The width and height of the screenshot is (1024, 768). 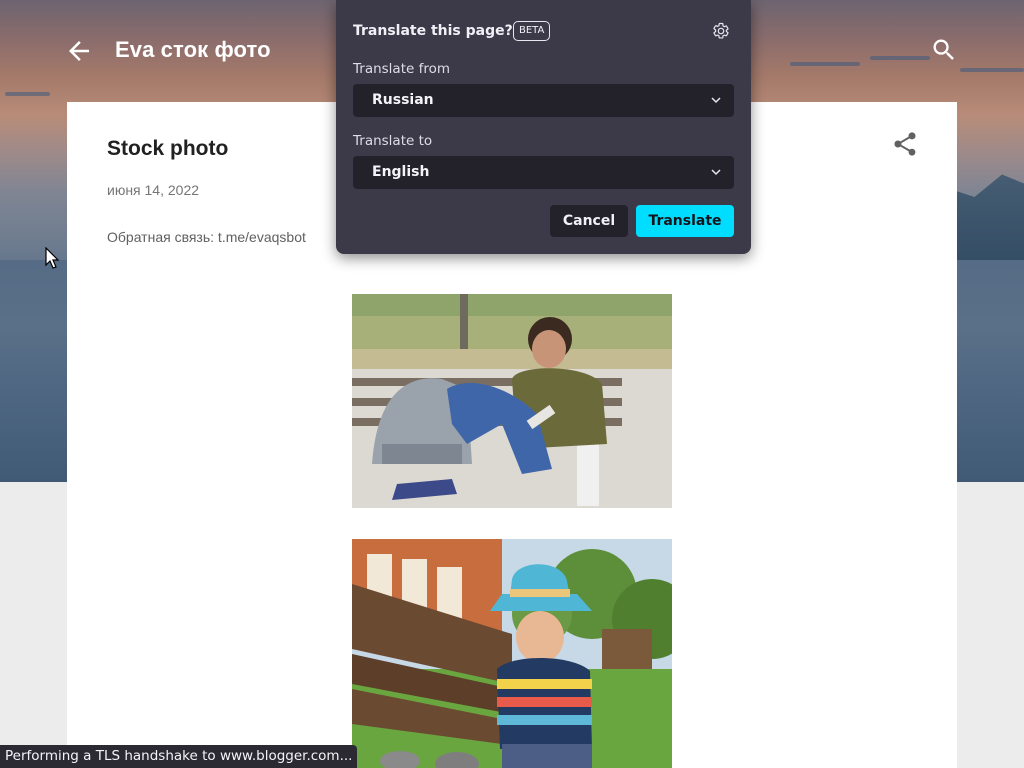 What do you see at coordinates (433, 31) in the screenshot?
I see `translate-popup-title: Translate this page?` at bounding box center [433, 31].